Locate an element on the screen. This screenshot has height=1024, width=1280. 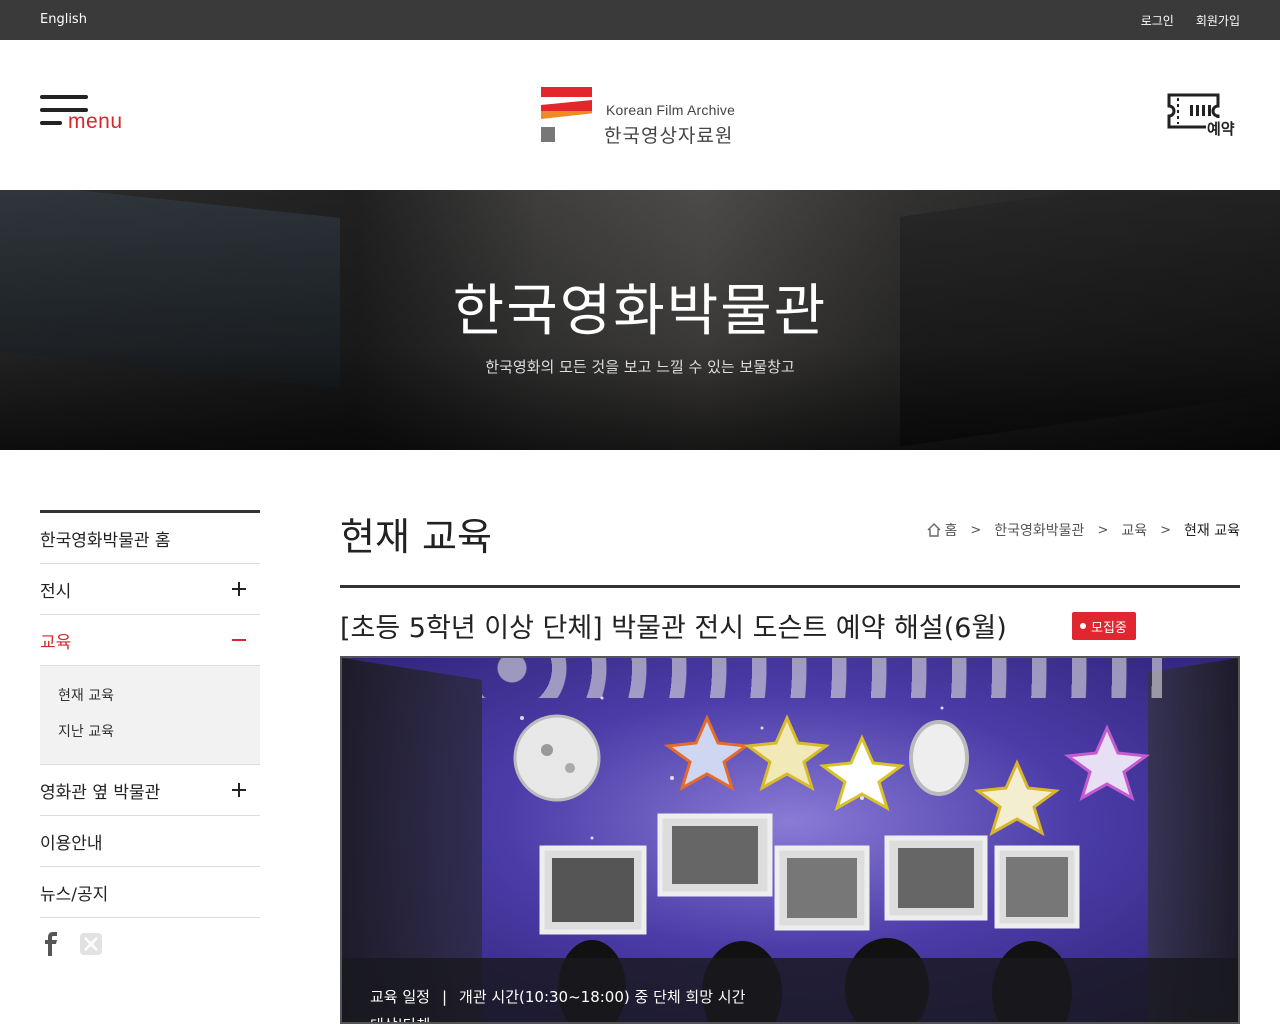
facebook-icon is located at coordinates (51, 944).